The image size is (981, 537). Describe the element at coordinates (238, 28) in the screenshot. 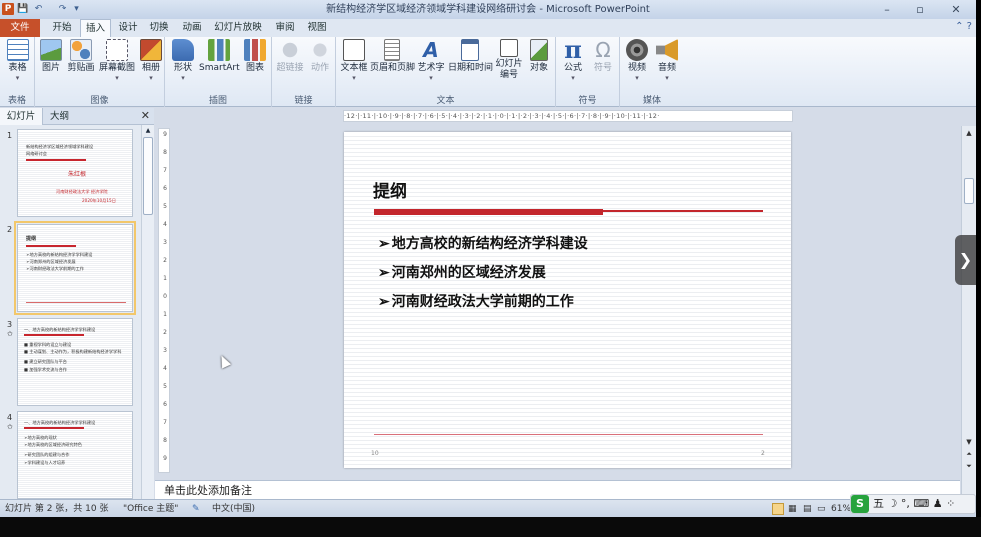

I see `tab-slideshow: 幻灯片放映` at that location.